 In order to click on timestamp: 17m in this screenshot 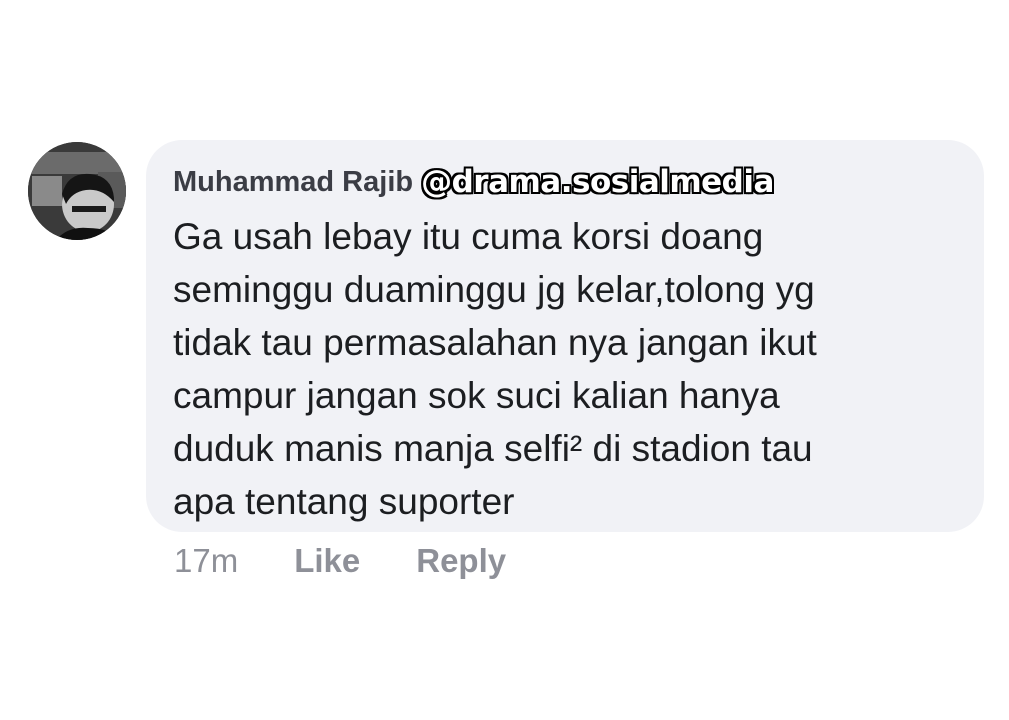, I will do `click(206, 561)`.